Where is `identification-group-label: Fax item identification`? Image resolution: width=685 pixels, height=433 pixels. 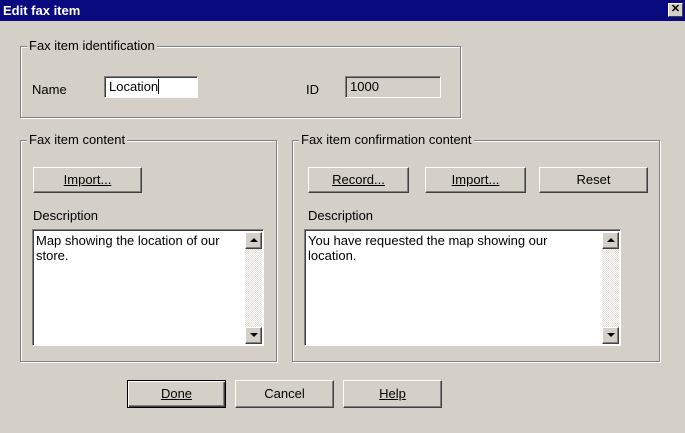 identification-group-label: Fax item identification is located at coordinates (92, 46).